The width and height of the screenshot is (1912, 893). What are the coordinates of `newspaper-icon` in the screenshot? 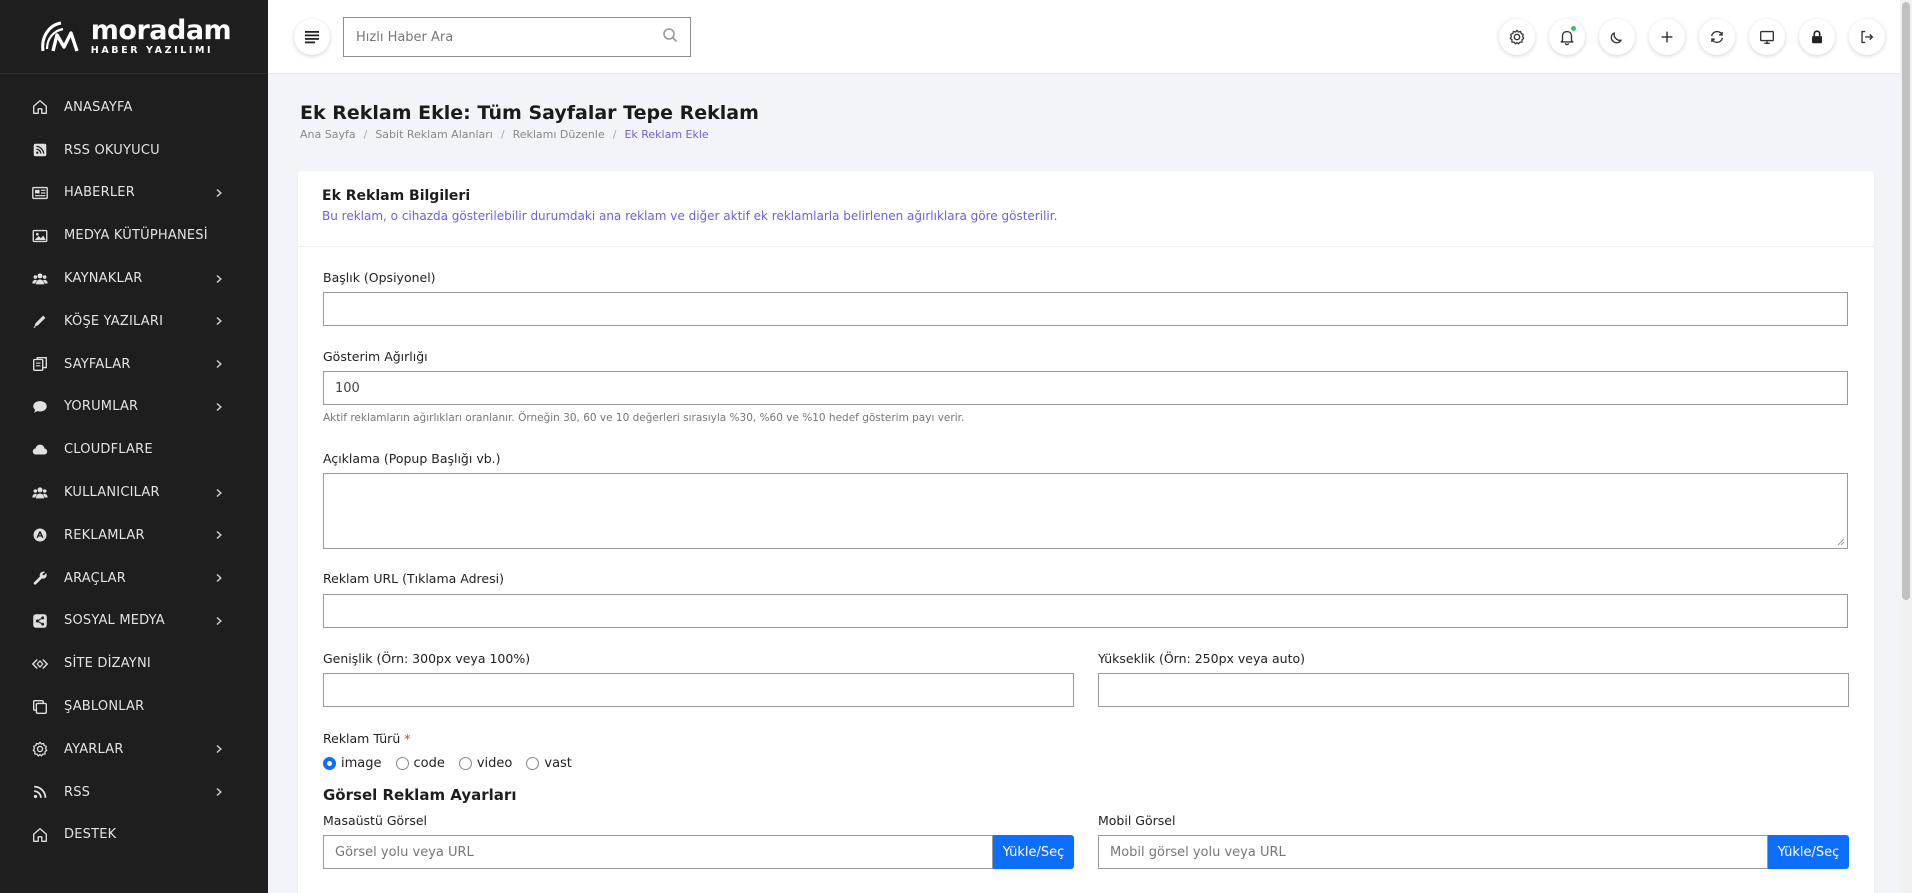 It's located at (40, 193).